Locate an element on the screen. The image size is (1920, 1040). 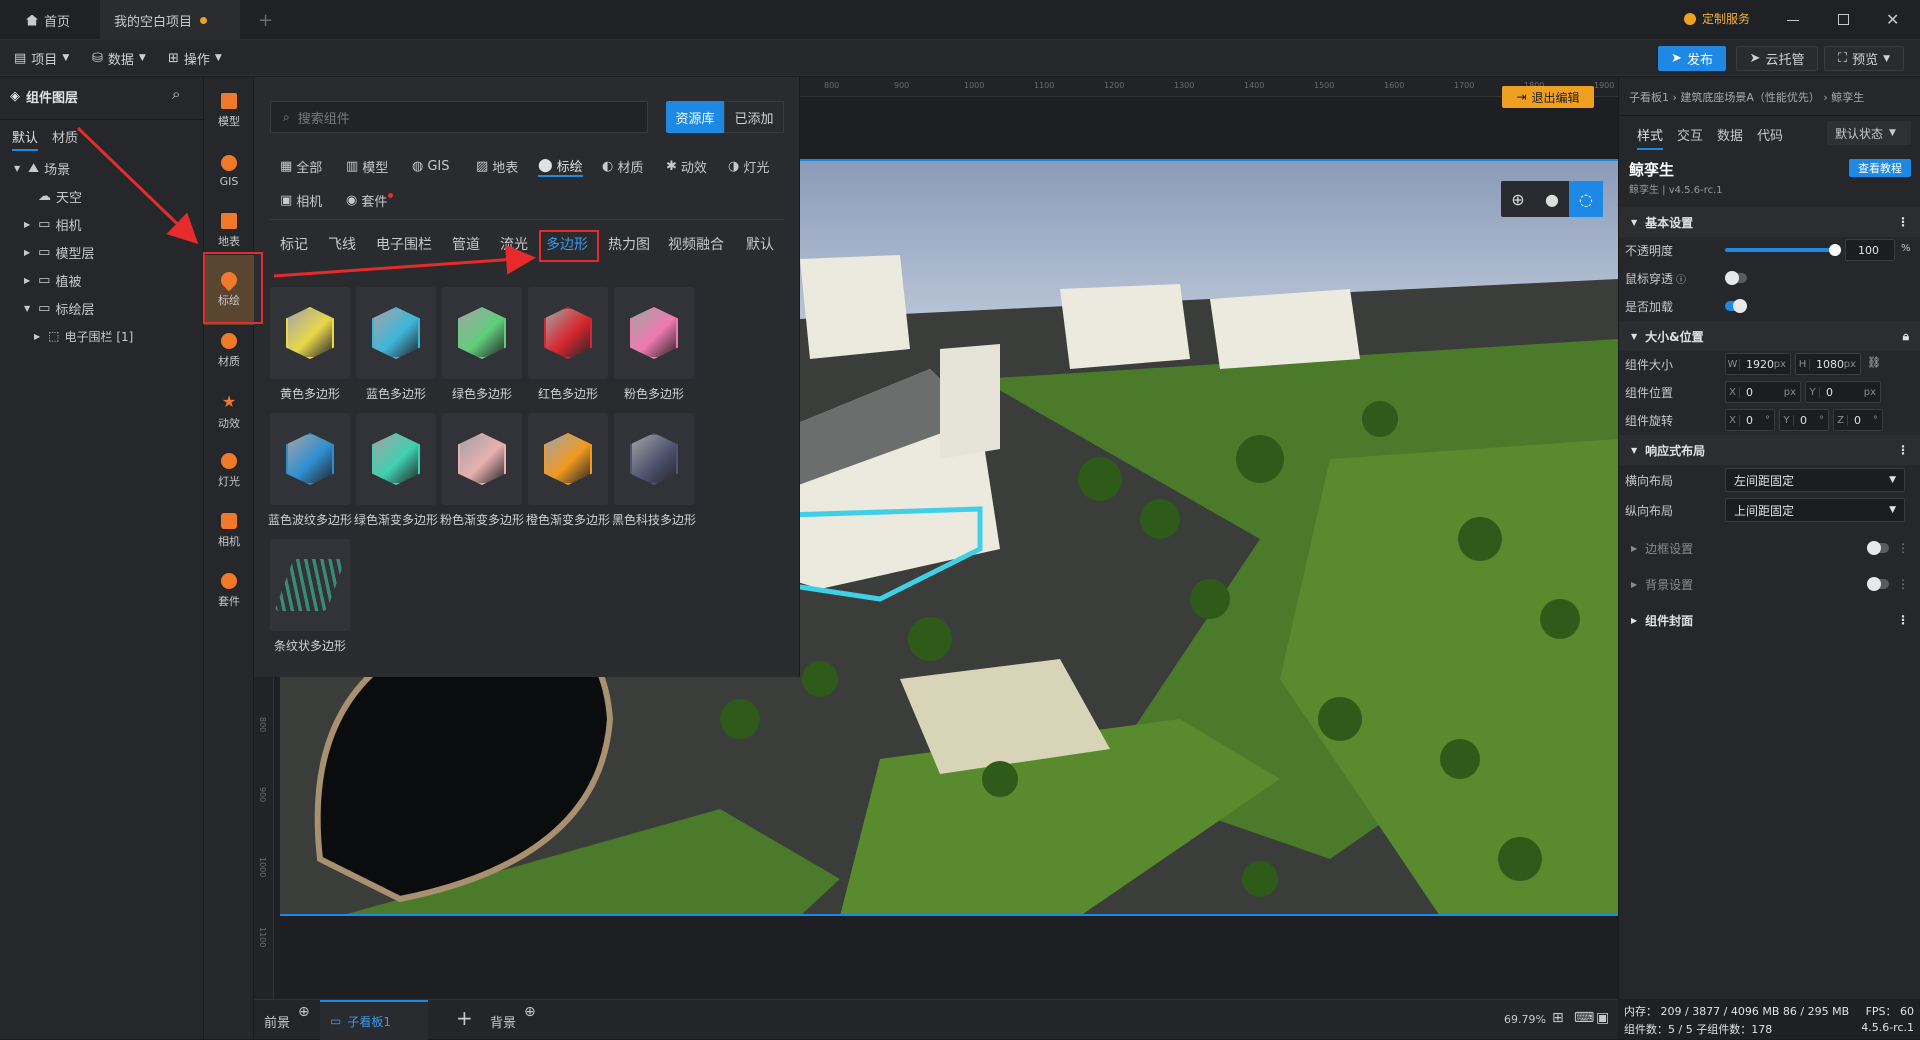
tab-style: 样式 is located at coordinates (1650, 137).